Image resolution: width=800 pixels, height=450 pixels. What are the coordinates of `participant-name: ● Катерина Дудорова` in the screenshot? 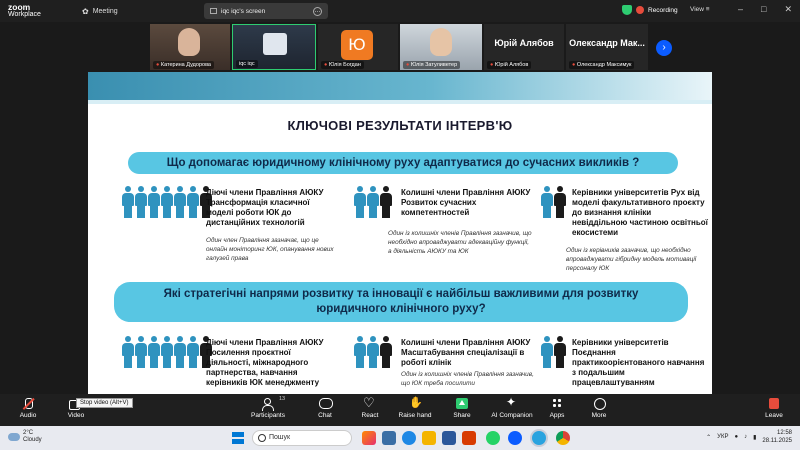 It's located at (183, 65).